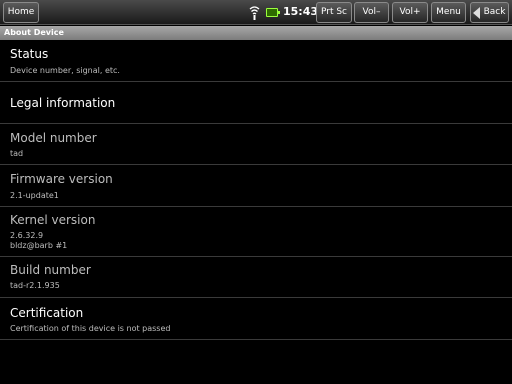  What do you see at coordinates (476, 13) in the screenshot?
I see `back-arrow-icon` at bounding box center [476, 13].